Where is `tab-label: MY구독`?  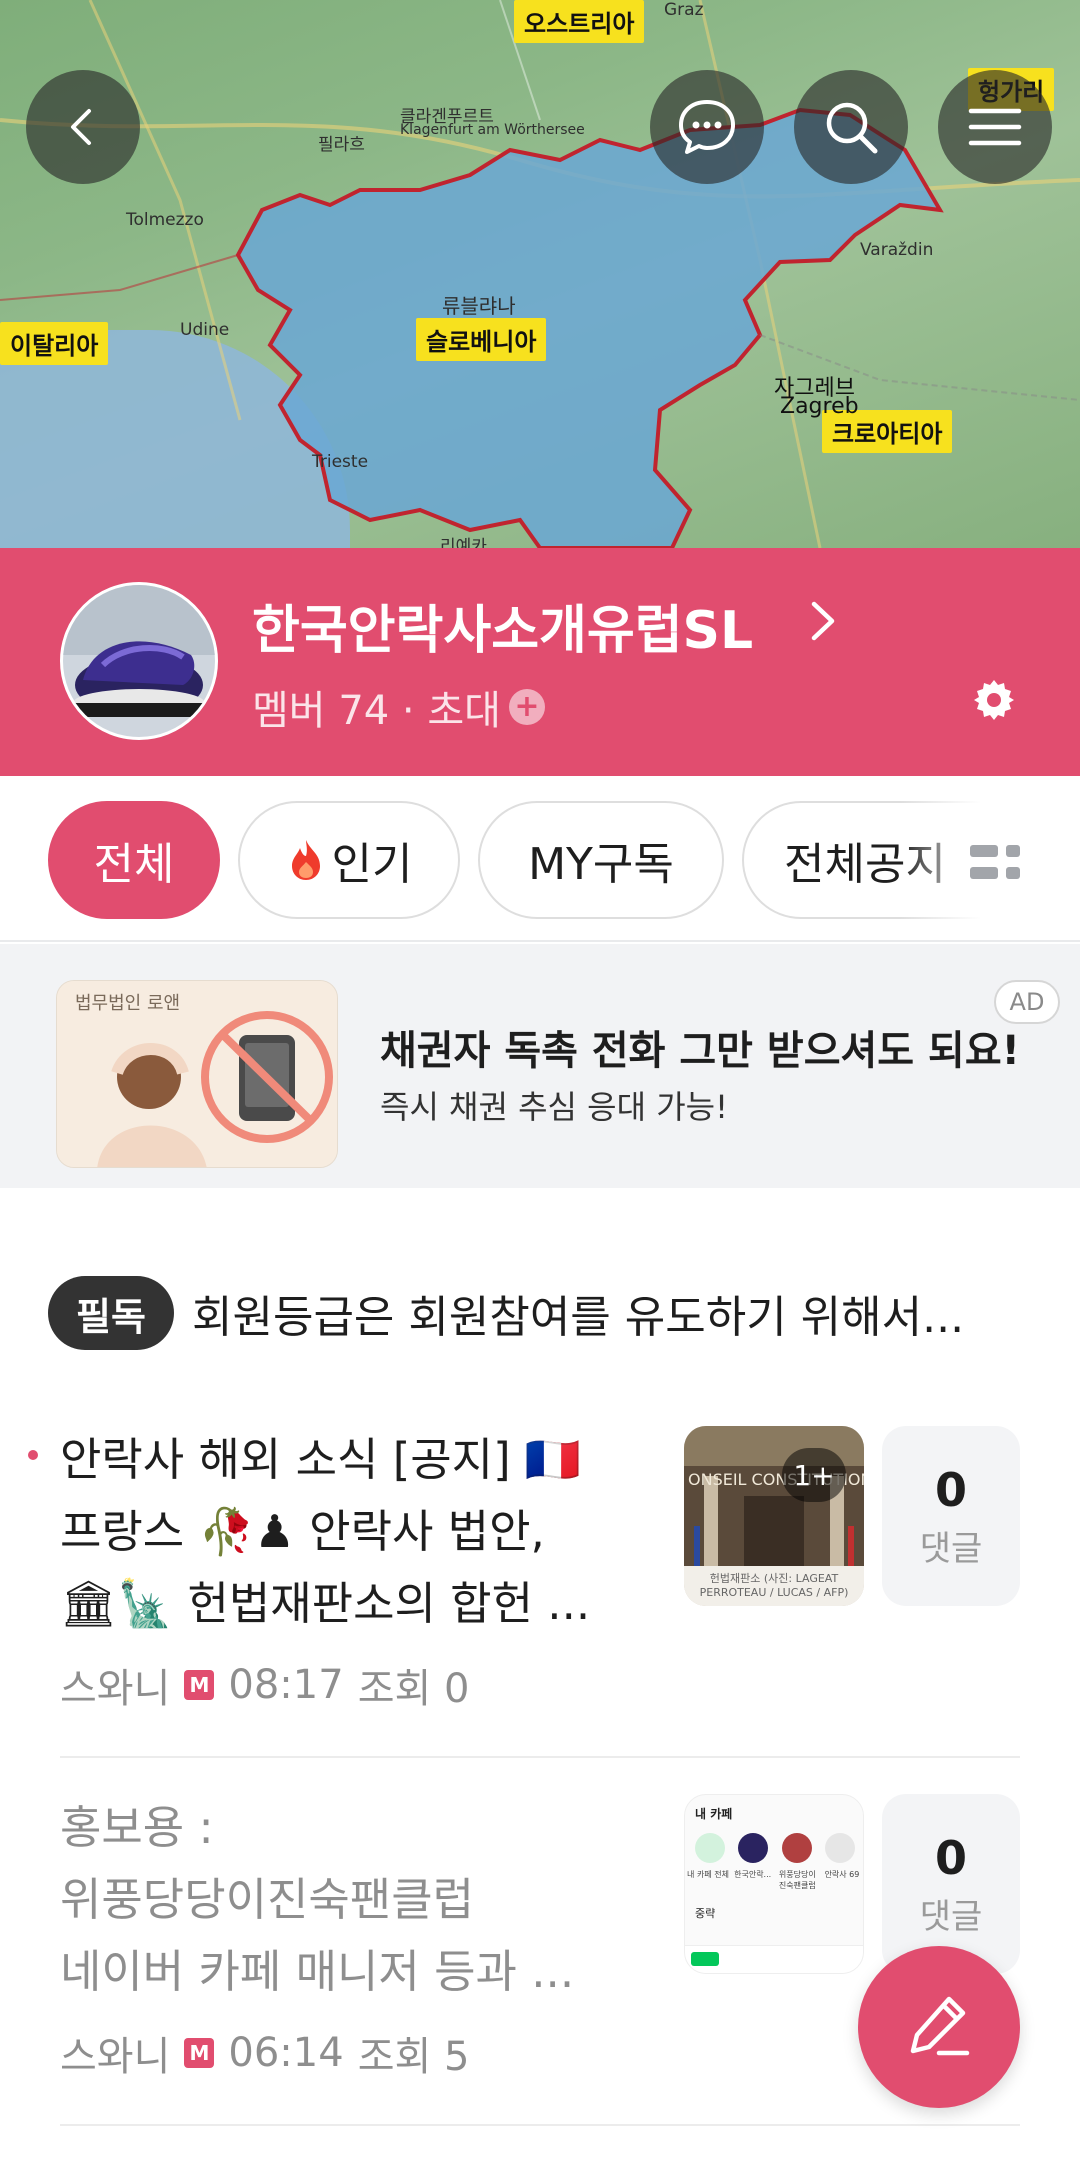 tab-label: MY구독 is located at coordinates (601, 864).